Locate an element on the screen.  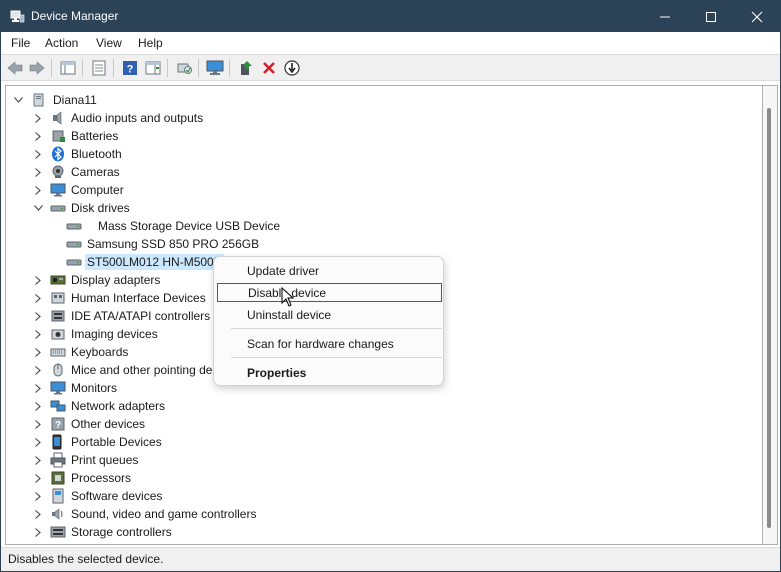
tree-category: Audio inputs and outputs is located at coordinates (117, 118).